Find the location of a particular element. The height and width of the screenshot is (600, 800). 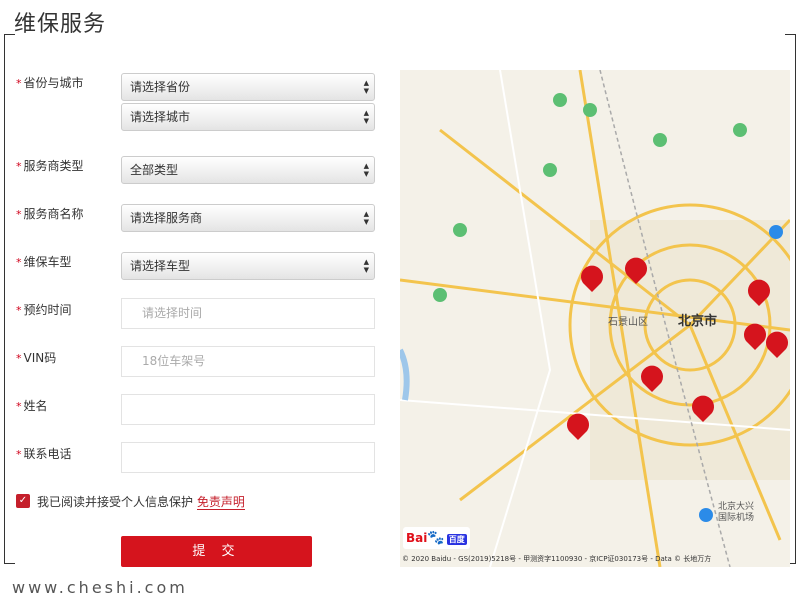

dealer-name-label-text: 服务商名称 is located at coordinates (53, 214).